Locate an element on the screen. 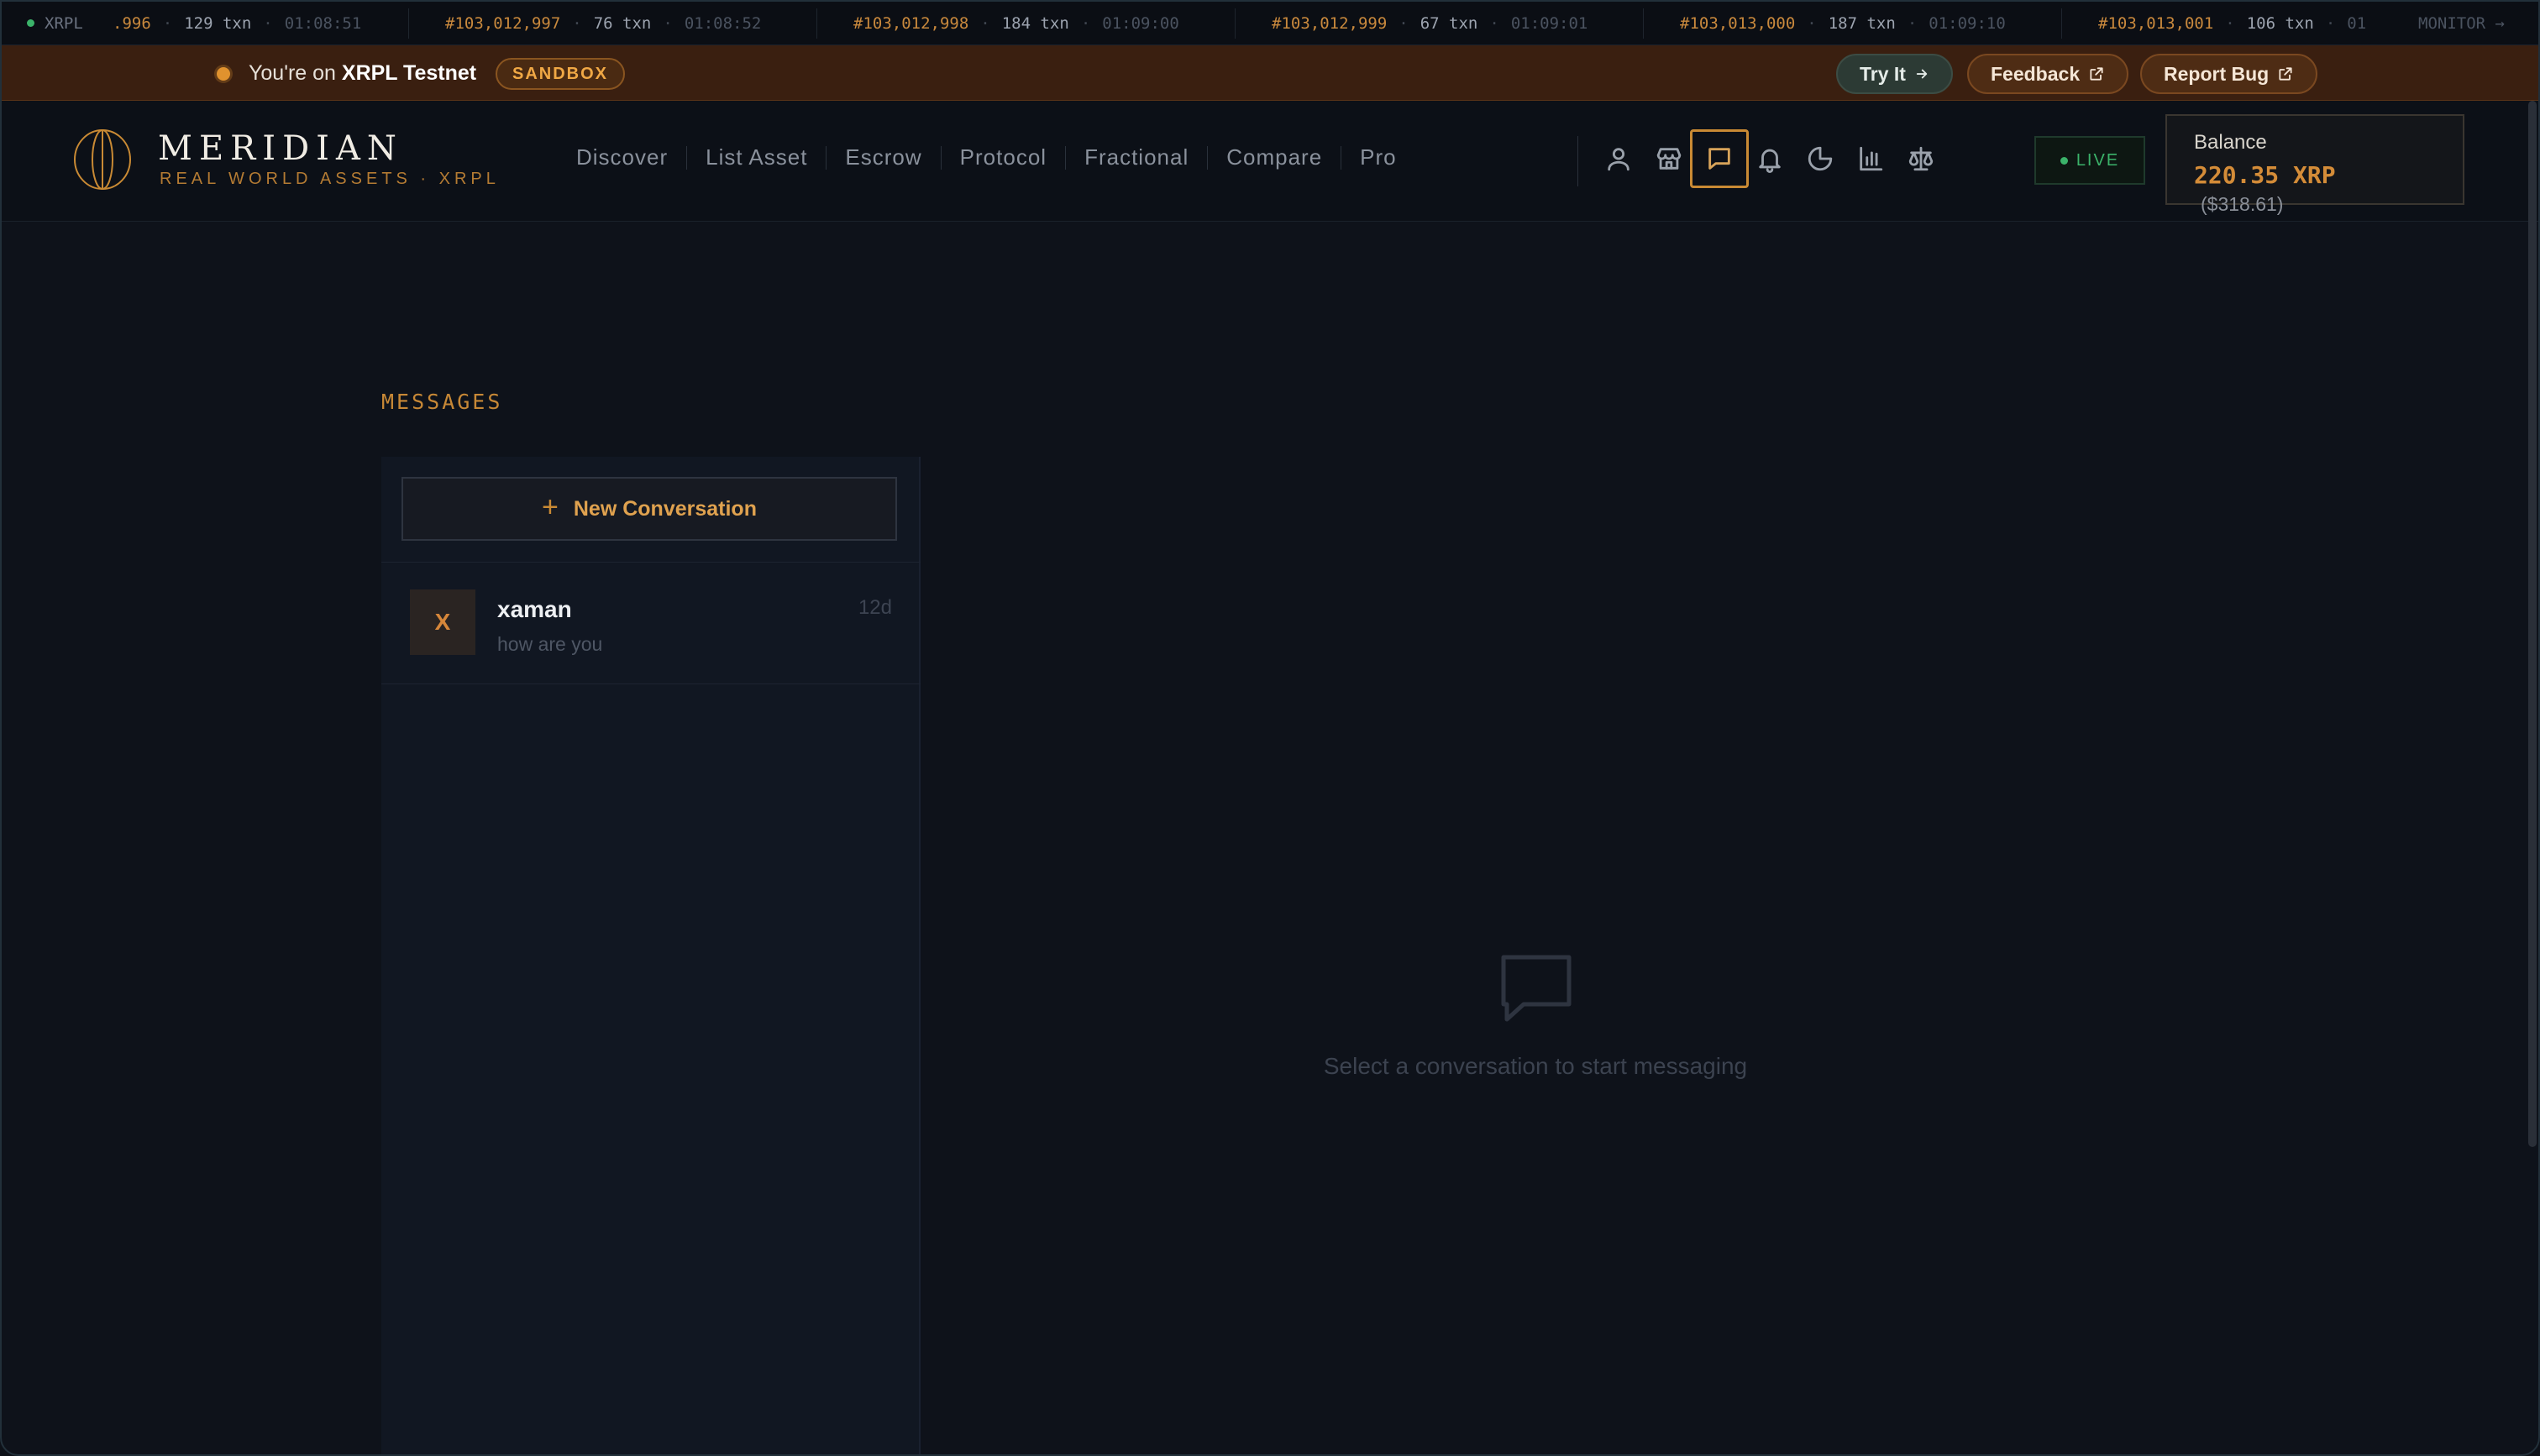 The width and height of the screenshot is (2540, 1456). nav-list-asset: List Asset is located at coordinates (756, 157).